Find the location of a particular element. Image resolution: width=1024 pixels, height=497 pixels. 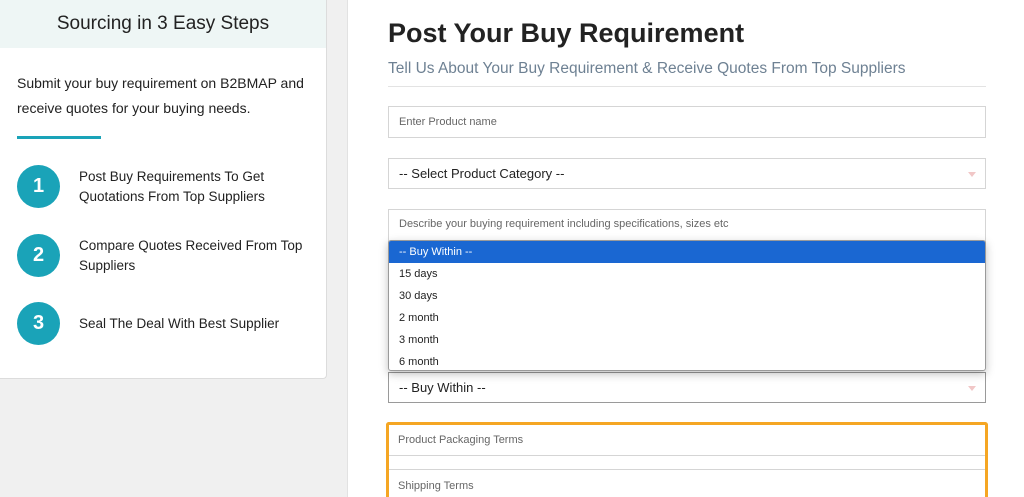

dropdown-option: 3 month is located at coordinates (687, 340).